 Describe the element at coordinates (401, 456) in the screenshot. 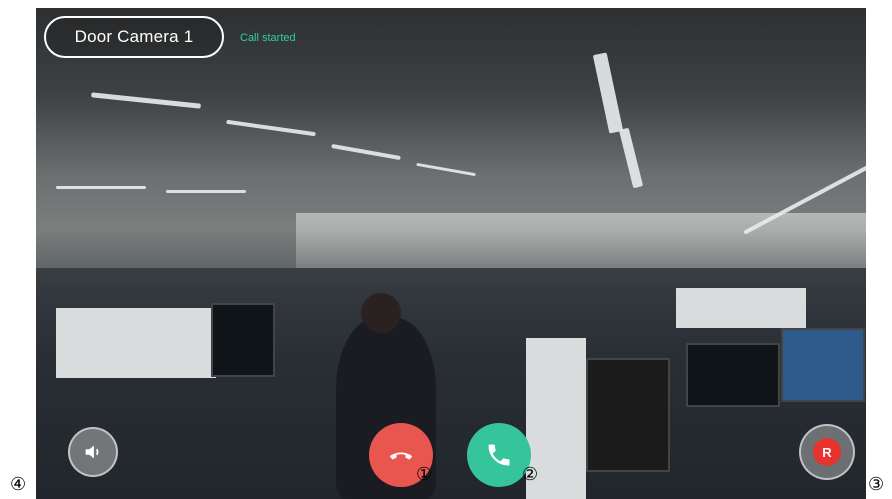

I see `phone-hangup-icon` at that location.